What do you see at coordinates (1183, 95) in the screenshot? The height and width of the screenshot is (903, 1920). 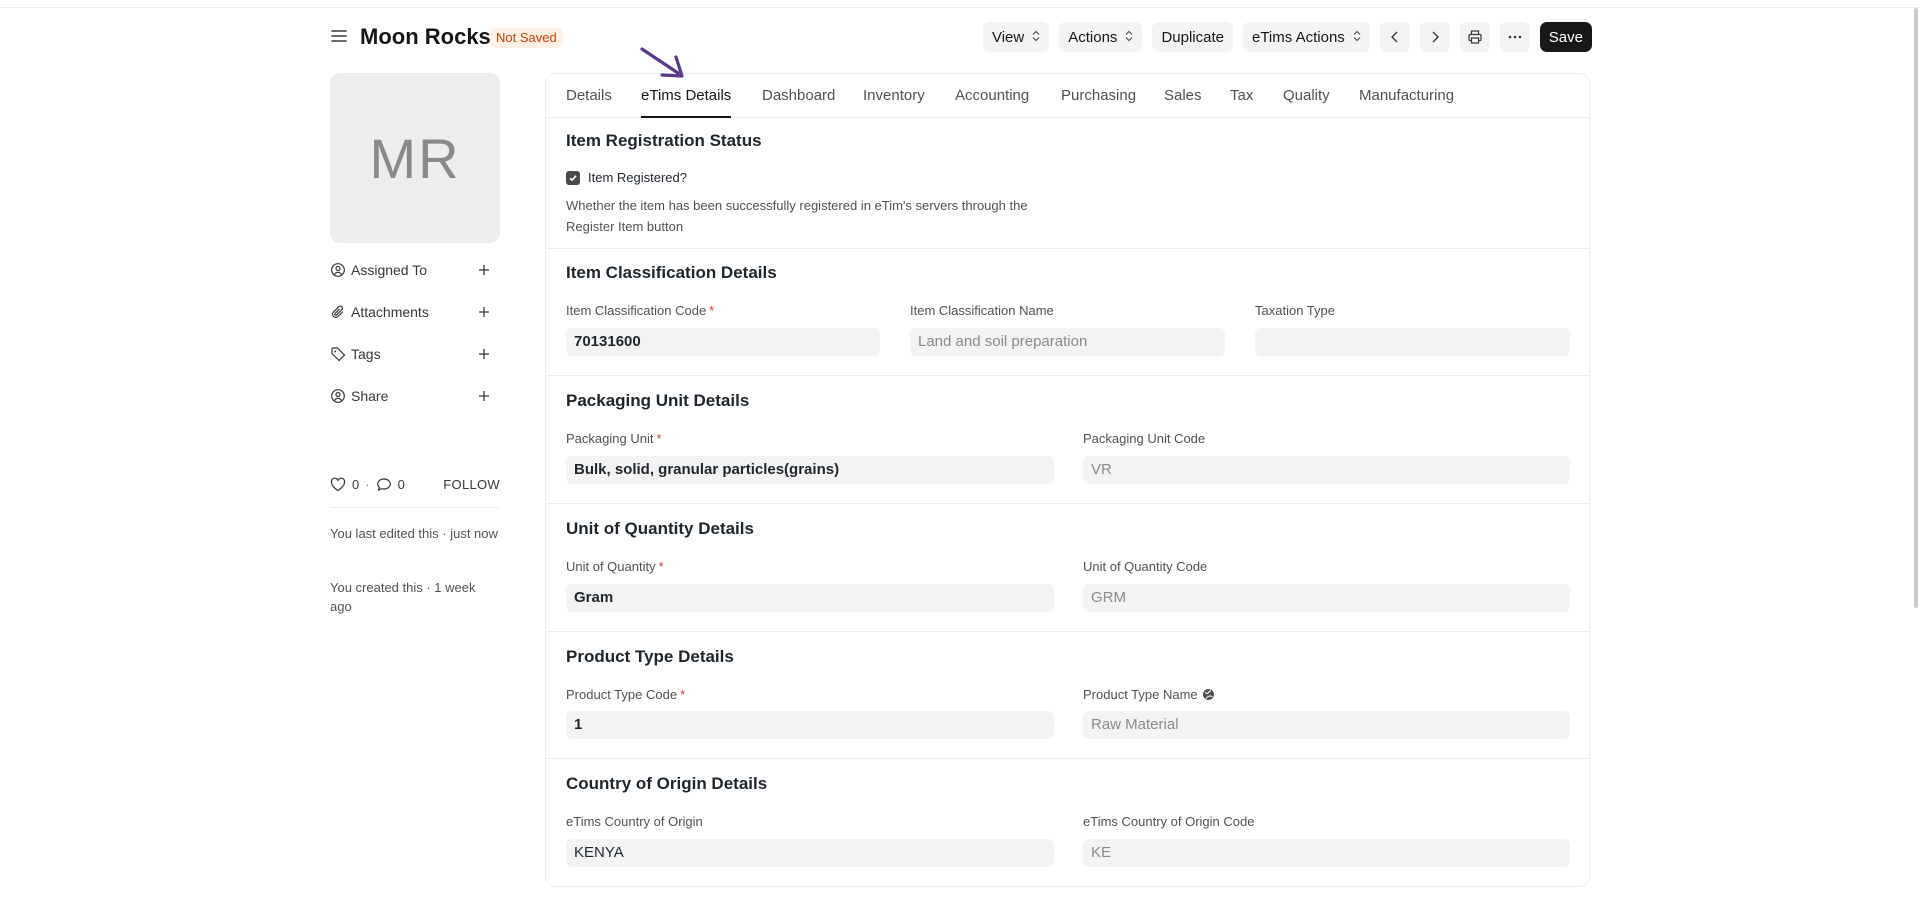 I see `tab-sales: Sales` at bounding box center [1183, 95].